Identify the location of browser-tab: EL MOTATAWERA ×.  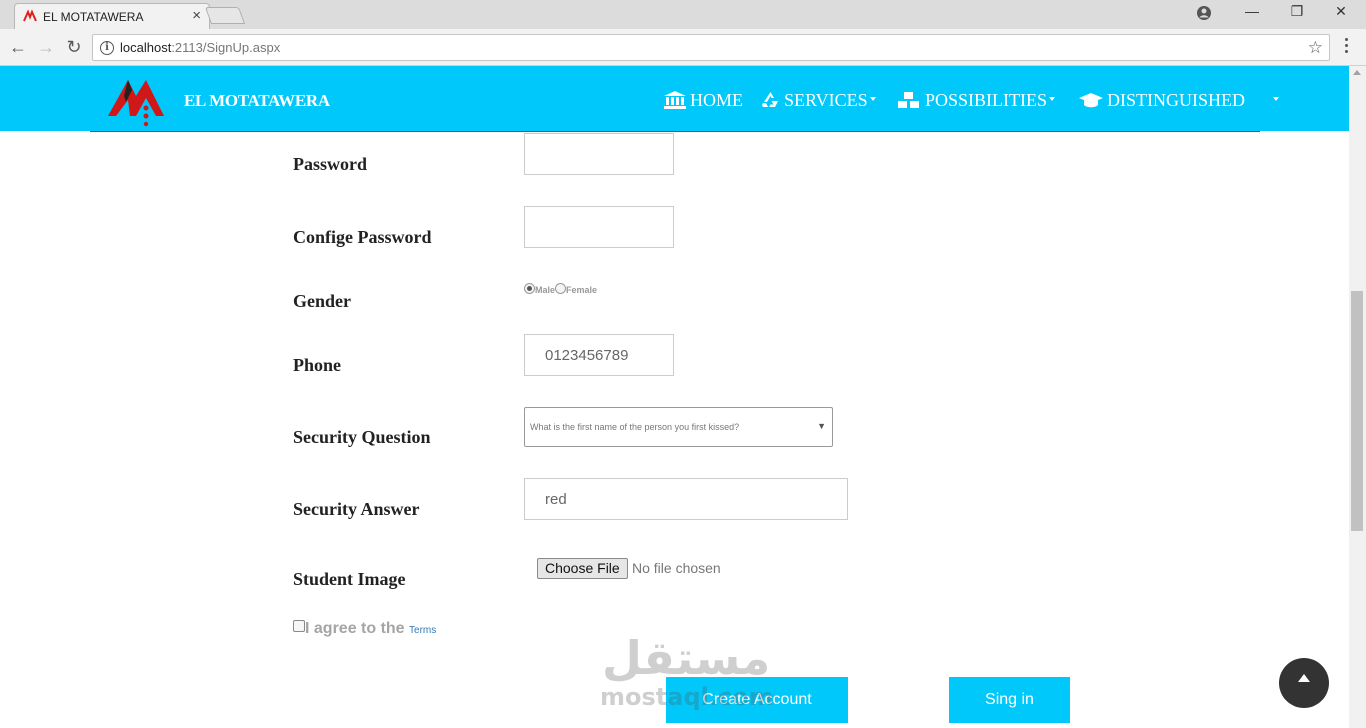
(112, 16).